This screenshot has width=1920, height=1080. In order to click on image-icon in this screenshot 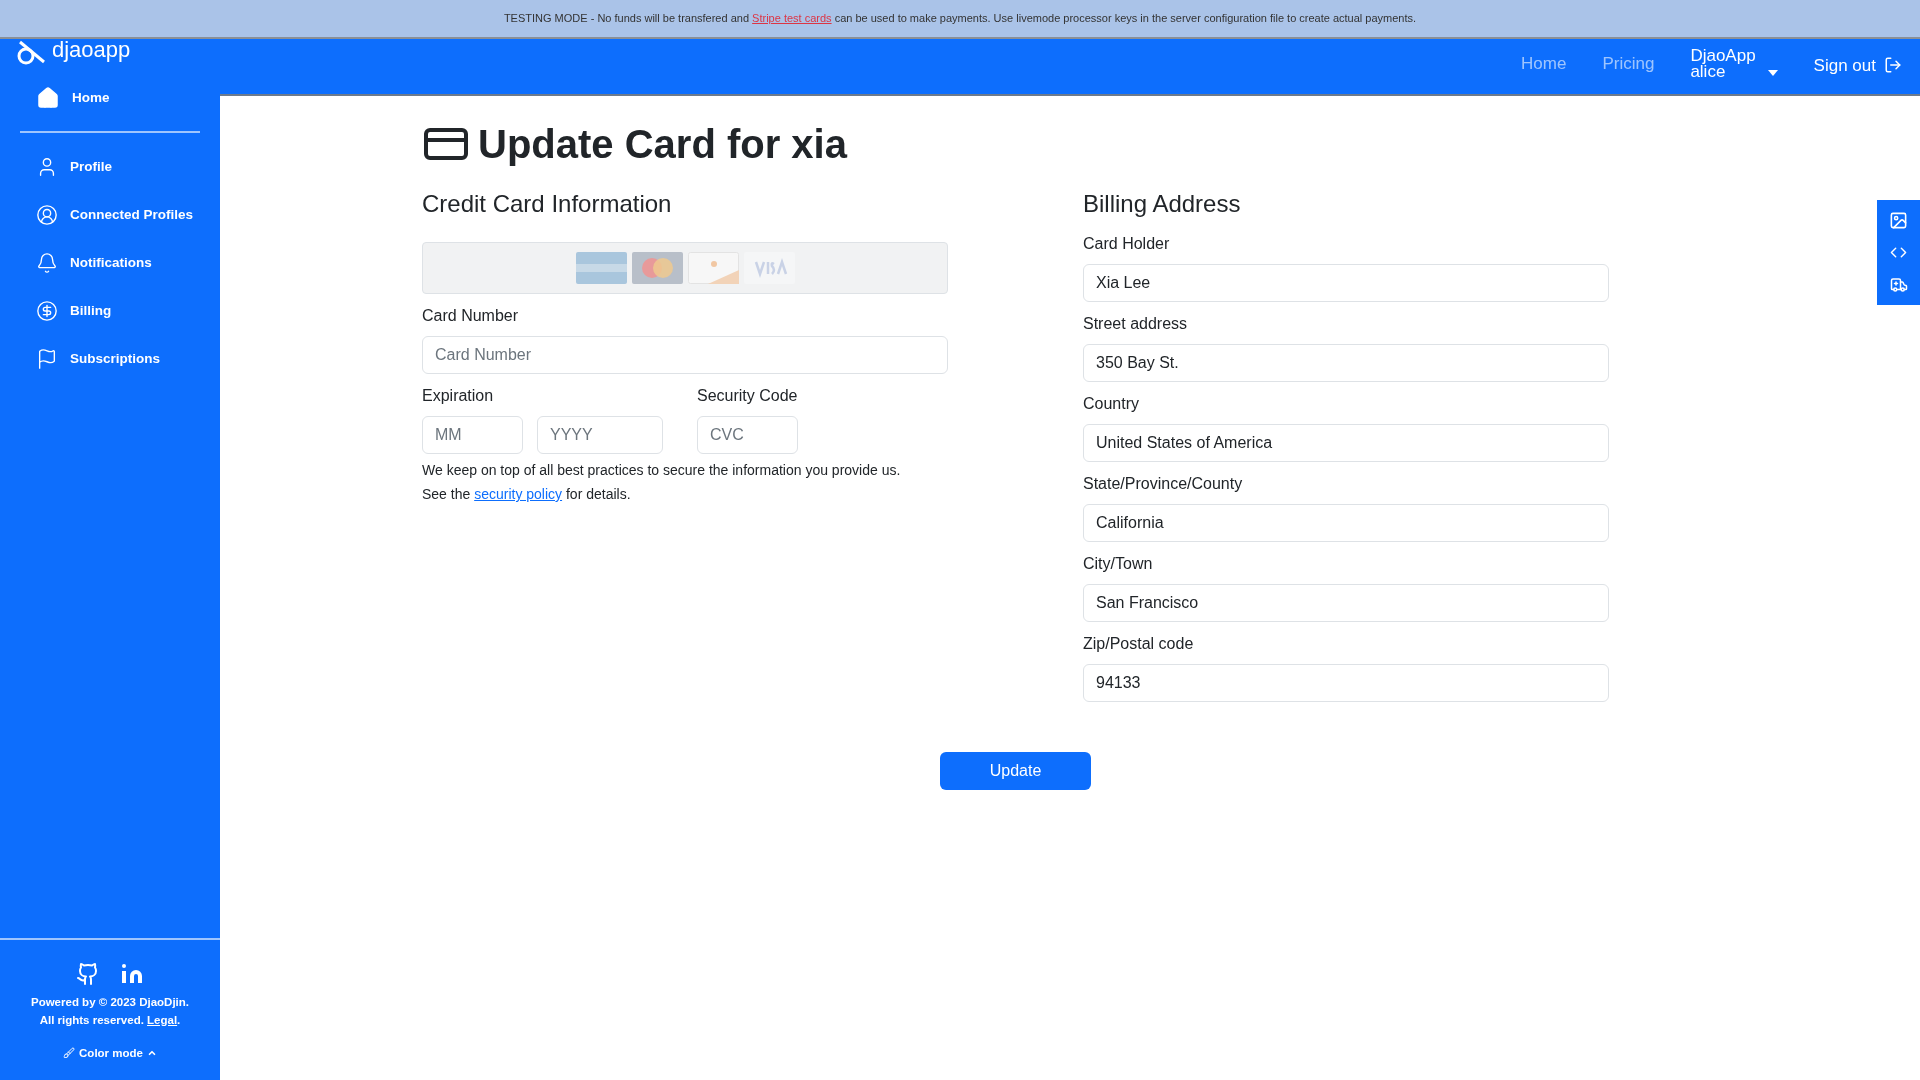, I will do `click(1898, 221)`.